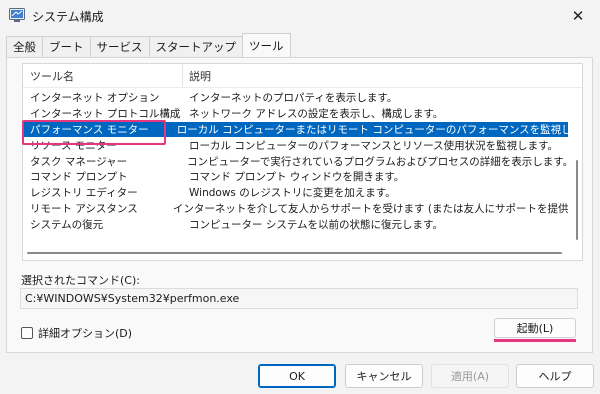 The height and width of the screenshot is (394, 600). I want to click on tool-description-cell: コマンド プロンプト ウィンドウを開きます。, so click(297, 177).